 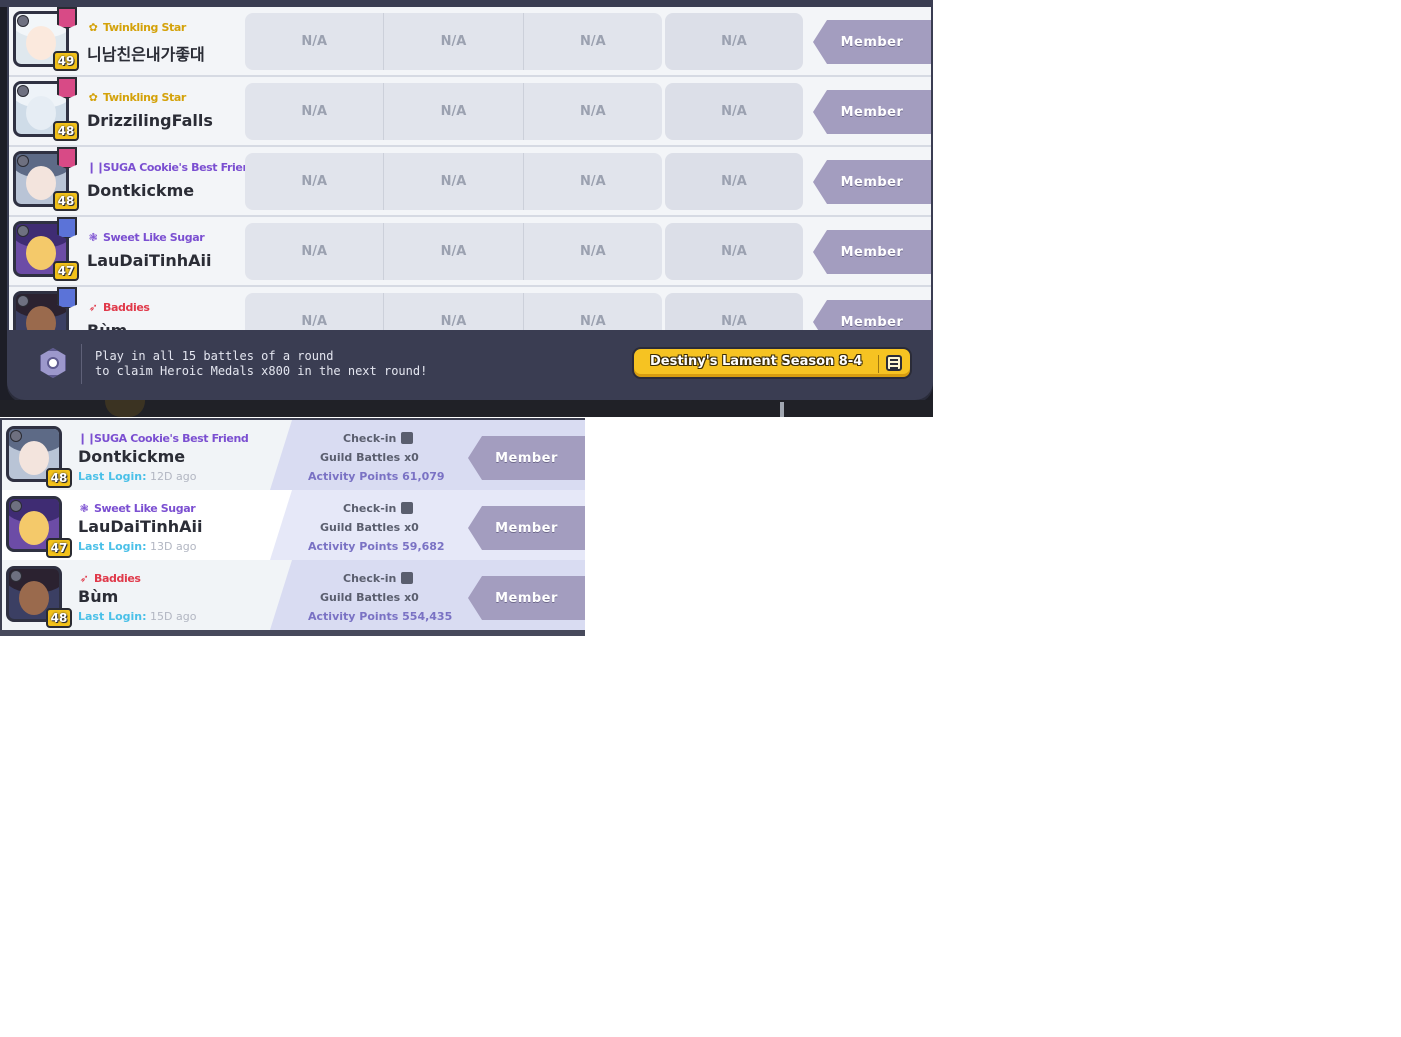 I want to click on member-row: 48 ➶Baddies Bùm N/A N/A N/A N/A Member, so click(x=470, y=308).